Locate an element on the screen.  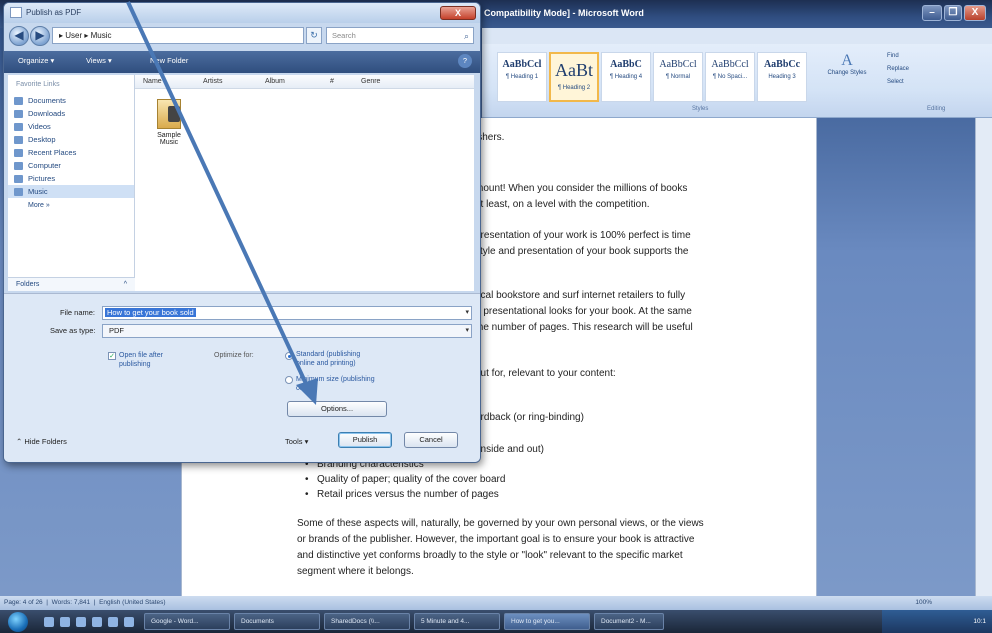
nav-item-downloads: Downloads is located at coordinates (71, 113).